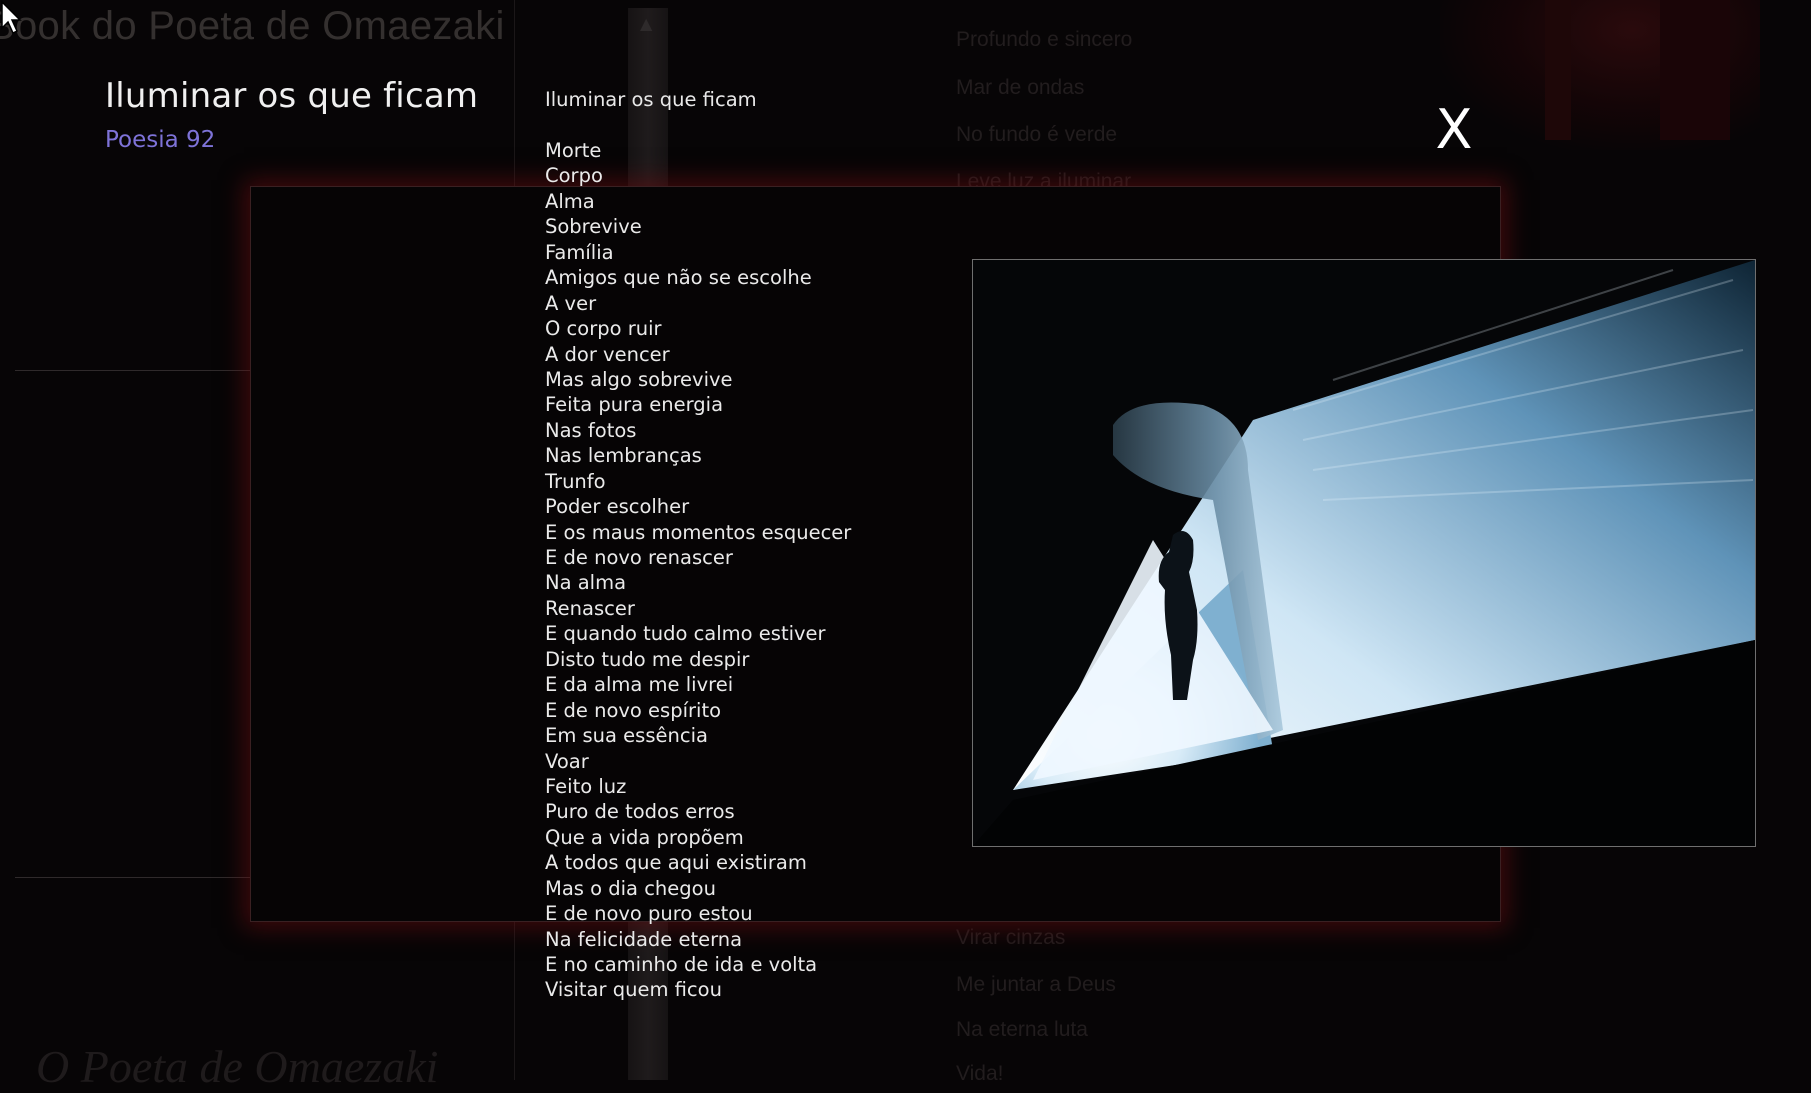 The image size is (1811, 1093). I want to click on poem-line: Nas fotos, so click(591, 430).